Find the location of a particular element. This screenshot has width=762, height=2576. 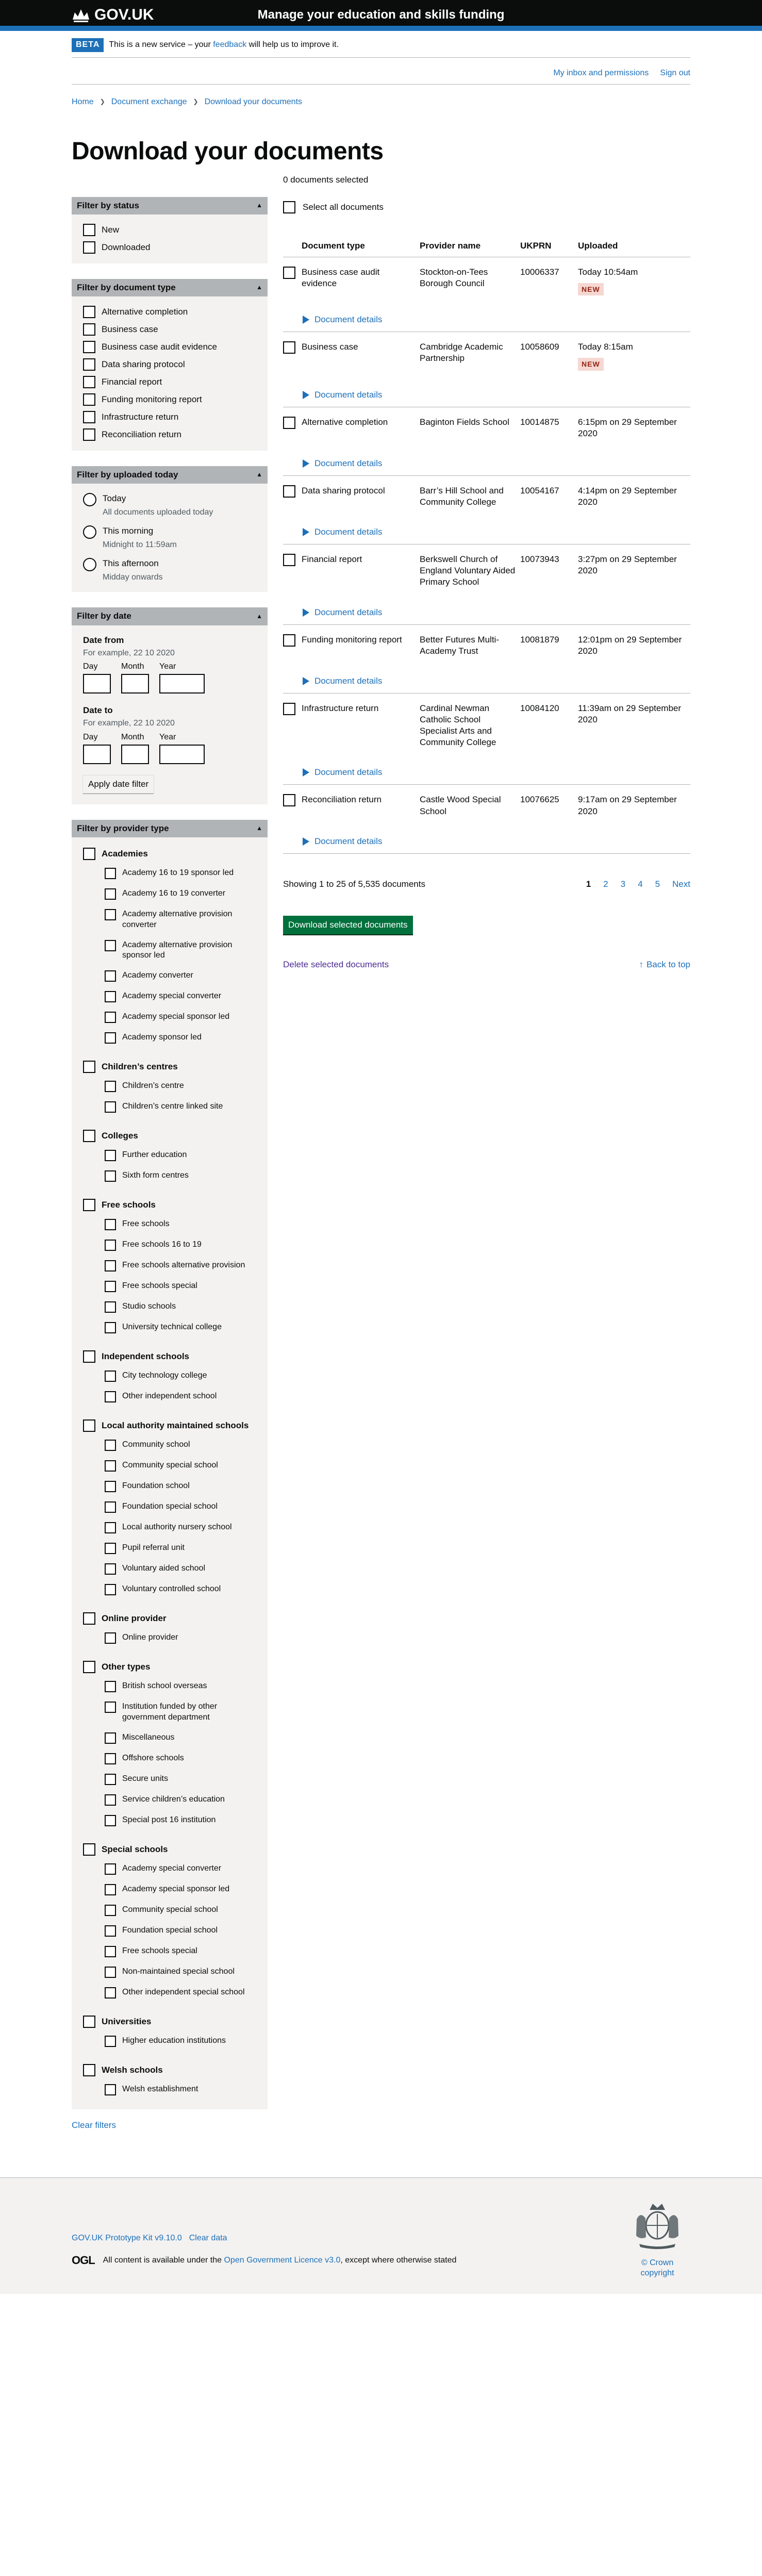

checkbox-doctype-data-sharing-protocol: Data sharing protocol is located at coordinates (170, 365).